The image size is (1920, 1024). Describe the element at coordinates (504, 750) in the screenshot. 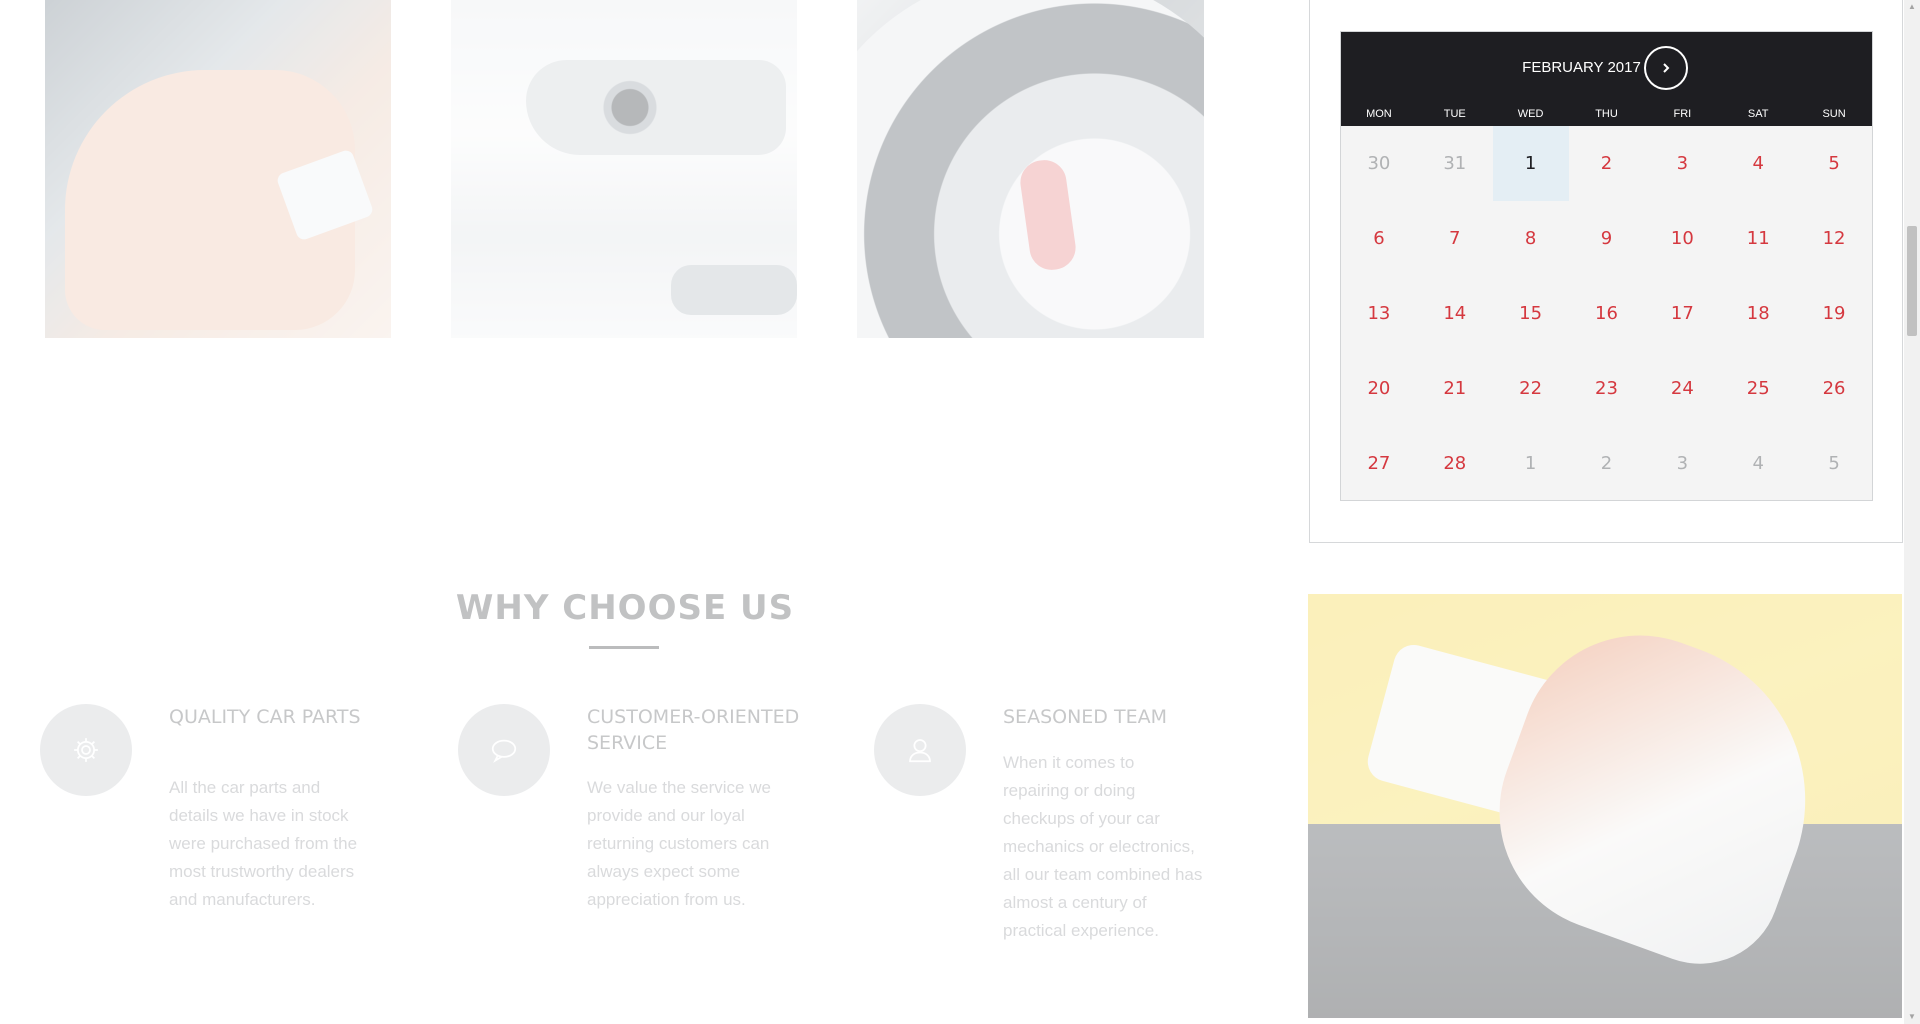

I see `chat-bubble-icon` at that location.